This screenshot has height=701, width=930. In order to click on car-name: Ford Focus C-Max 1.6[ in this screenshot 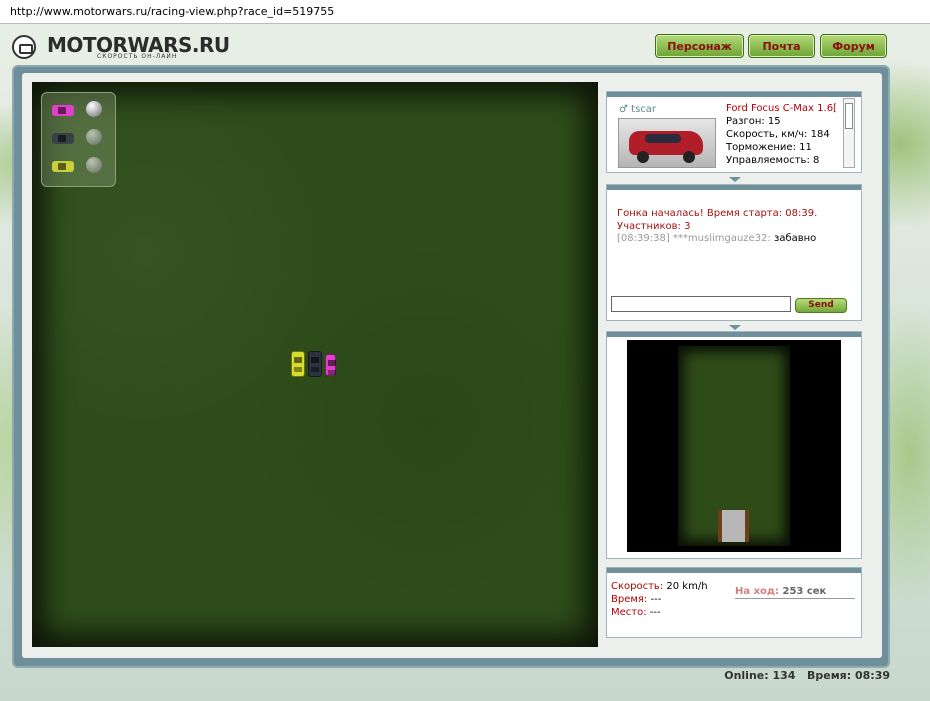, I will do `click(781, 108)`.